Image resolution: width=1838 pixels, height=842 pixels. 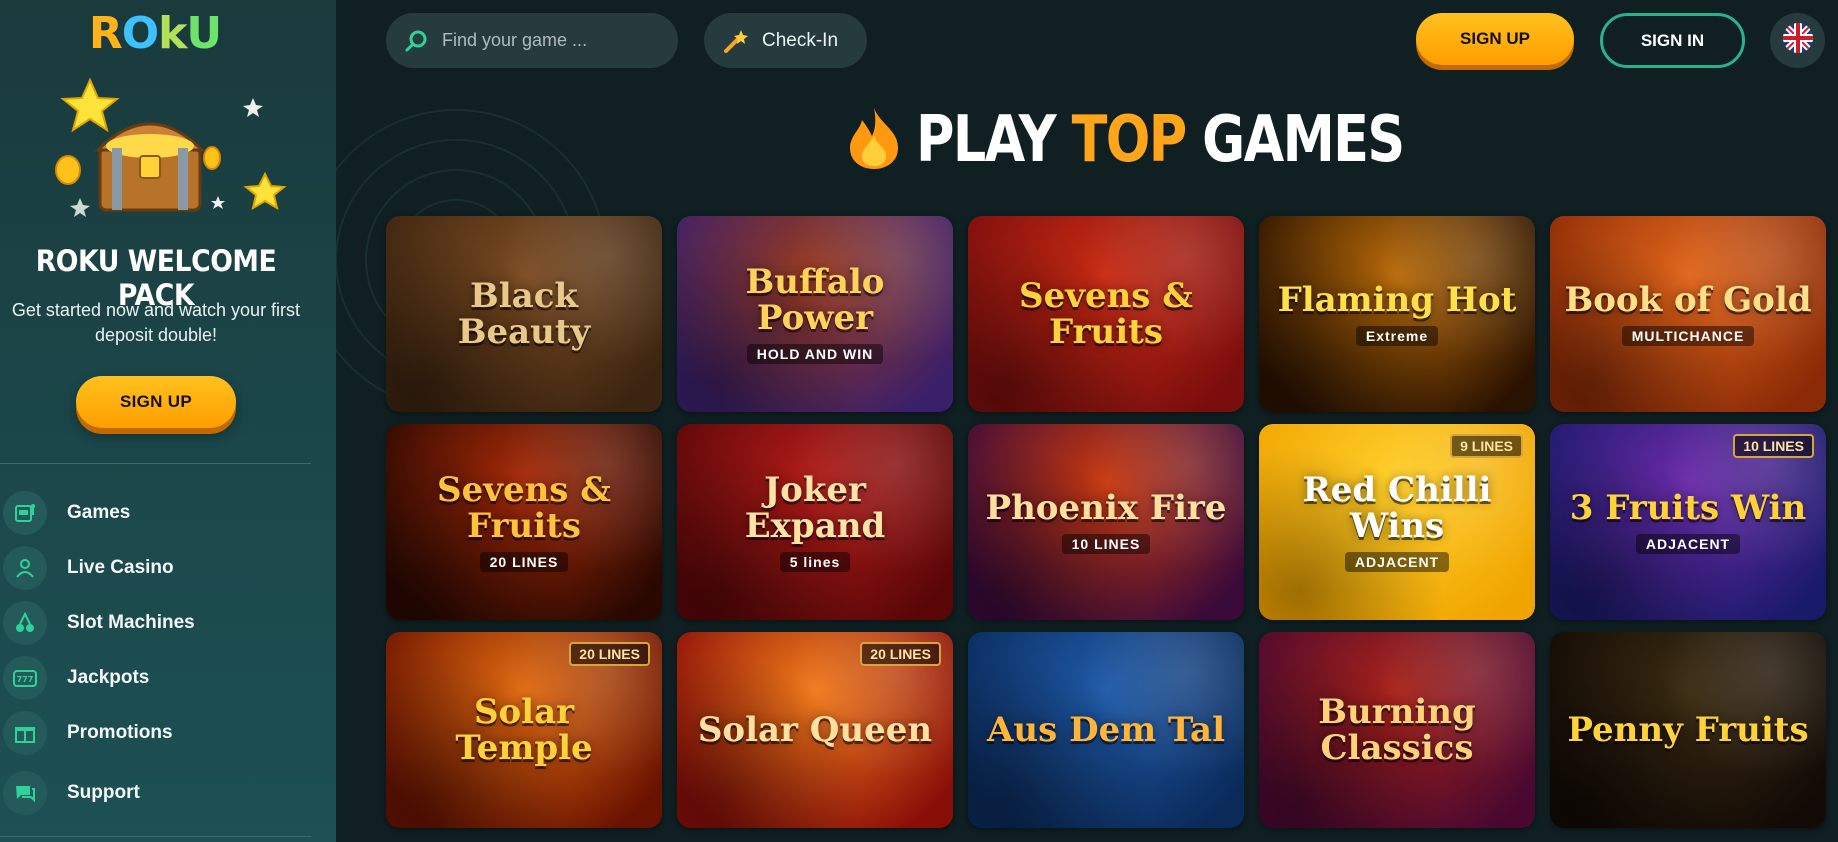 I want to click on header-signup-button: SIGN UP, so click(x=1495, y=39).